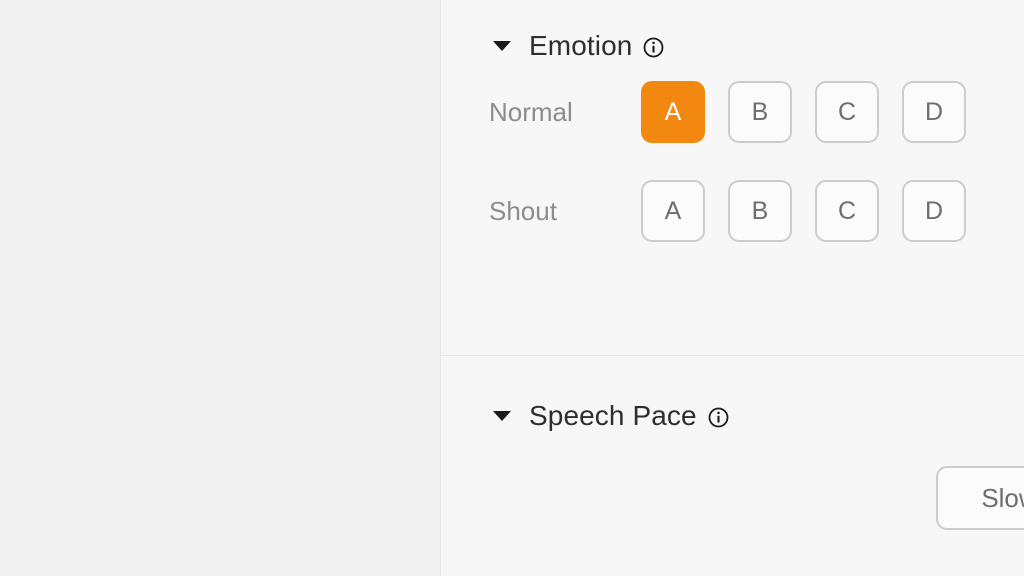 This screenshot has width=1024, height=576. Describe the element at coordinates (760, 112) in the screenshot. I see `emotion-normal-option-b: B` at that location.